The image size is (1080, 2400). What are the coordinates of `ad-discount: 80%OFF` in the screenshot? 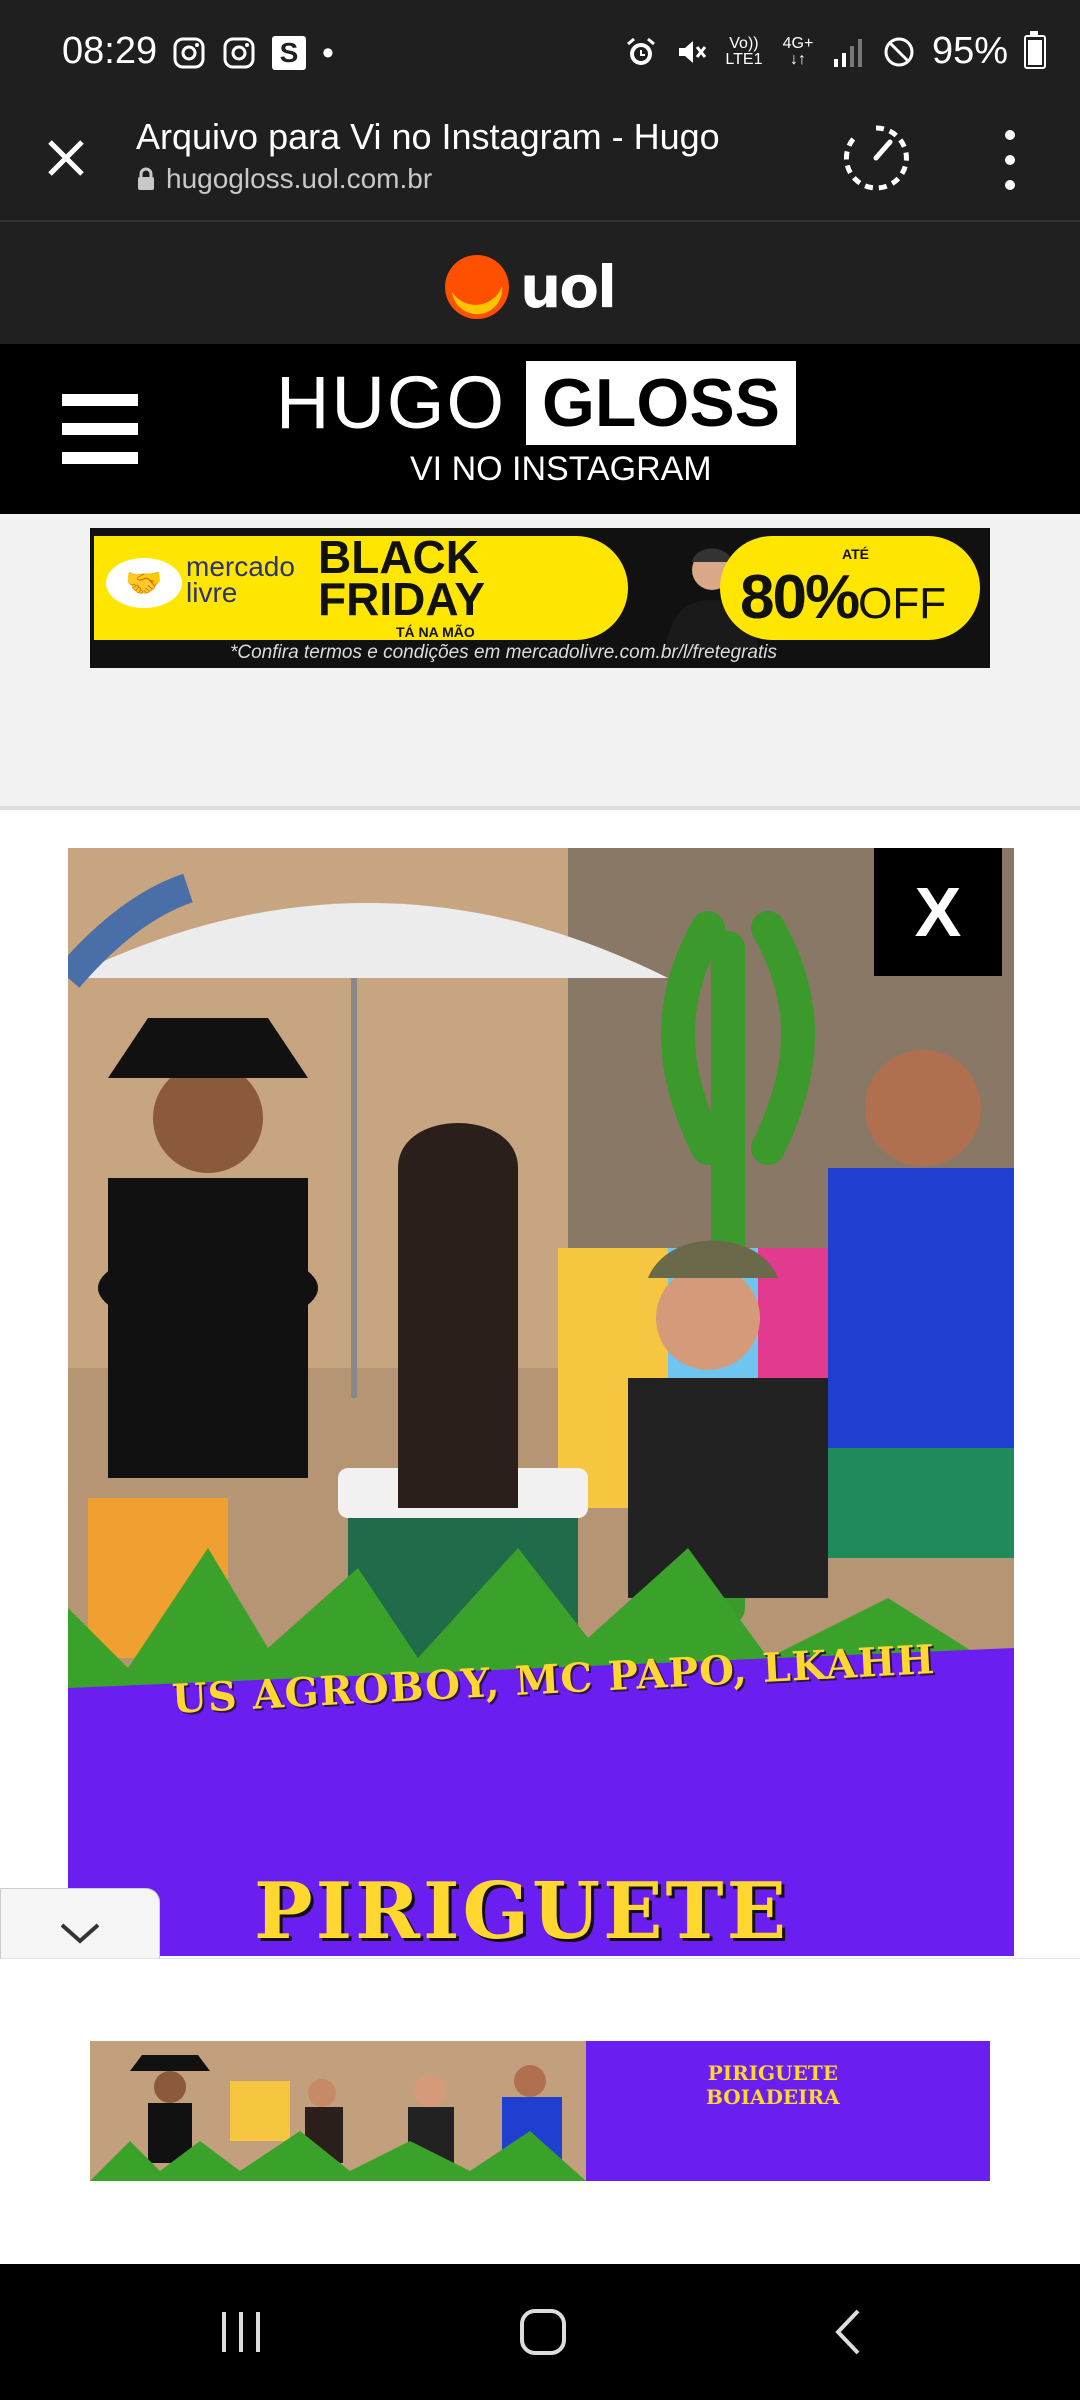 It's located at (843, 597).